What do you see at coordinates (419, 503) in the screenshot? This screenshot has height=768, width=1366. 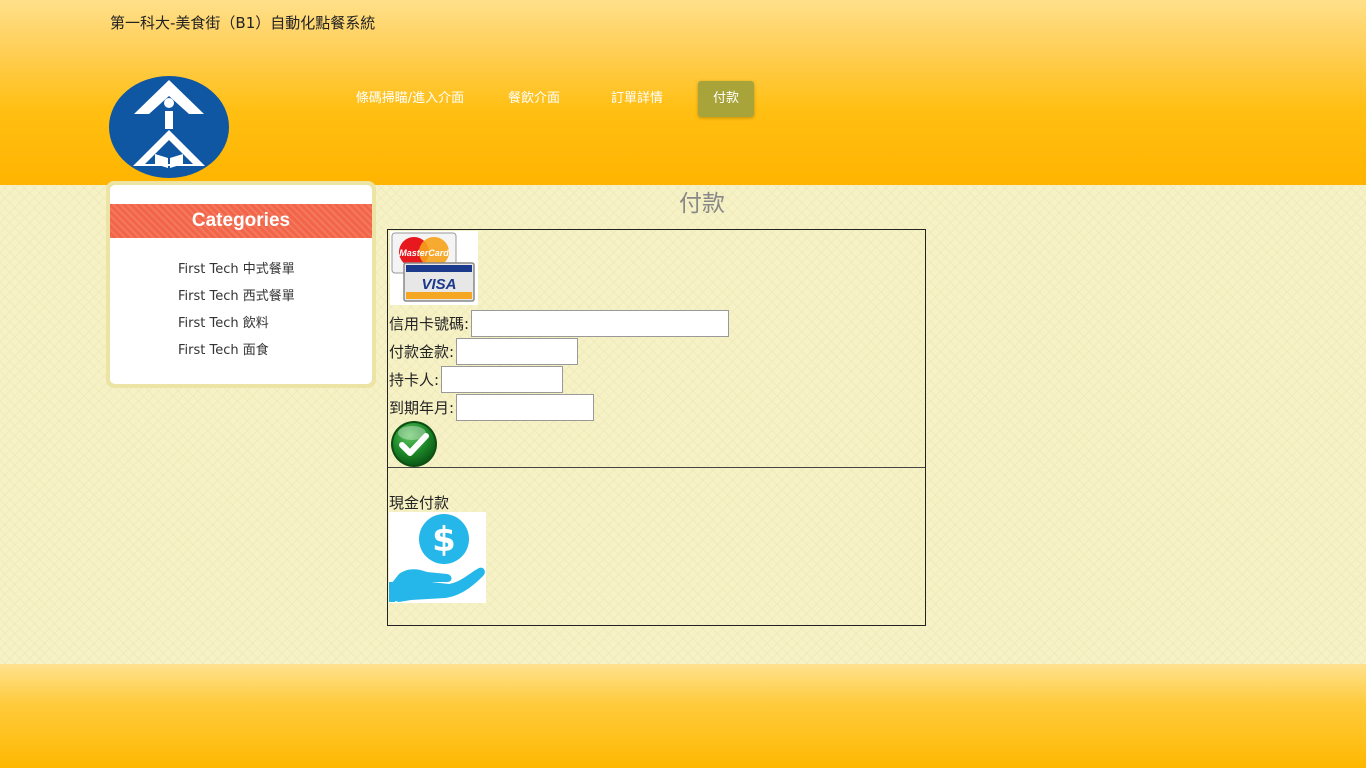 I see `cash-payment-label: 現金付款` at bounding box center [419, 503].